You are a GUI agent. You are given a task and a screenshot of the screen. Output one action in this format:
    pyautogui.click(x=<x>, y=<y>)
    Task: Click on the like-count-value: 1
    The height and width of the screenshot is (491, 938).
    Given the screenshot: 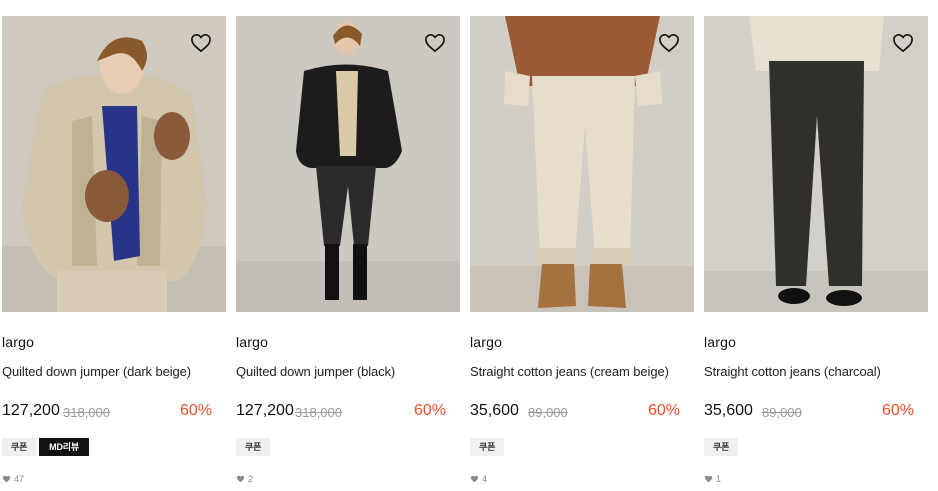 What is the action you would take?
    pyautogui.click(x=719, y=479)
    